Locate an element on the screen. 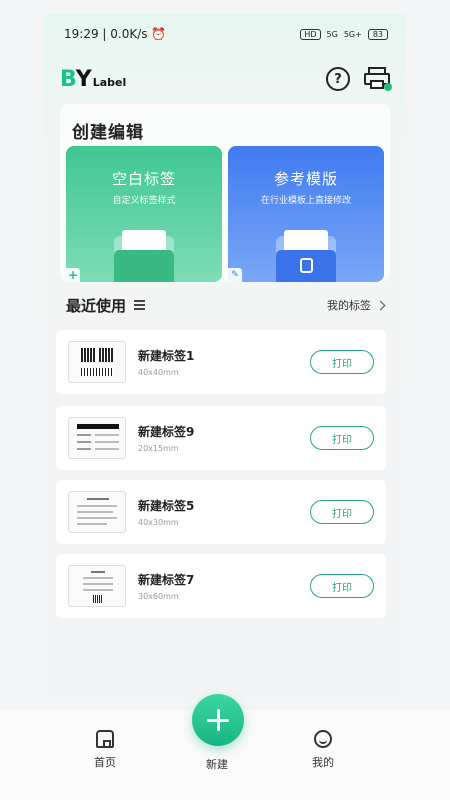 This screenshot has height=800, width=450. printer-connected-indicator is located at coordinates (388, 87).